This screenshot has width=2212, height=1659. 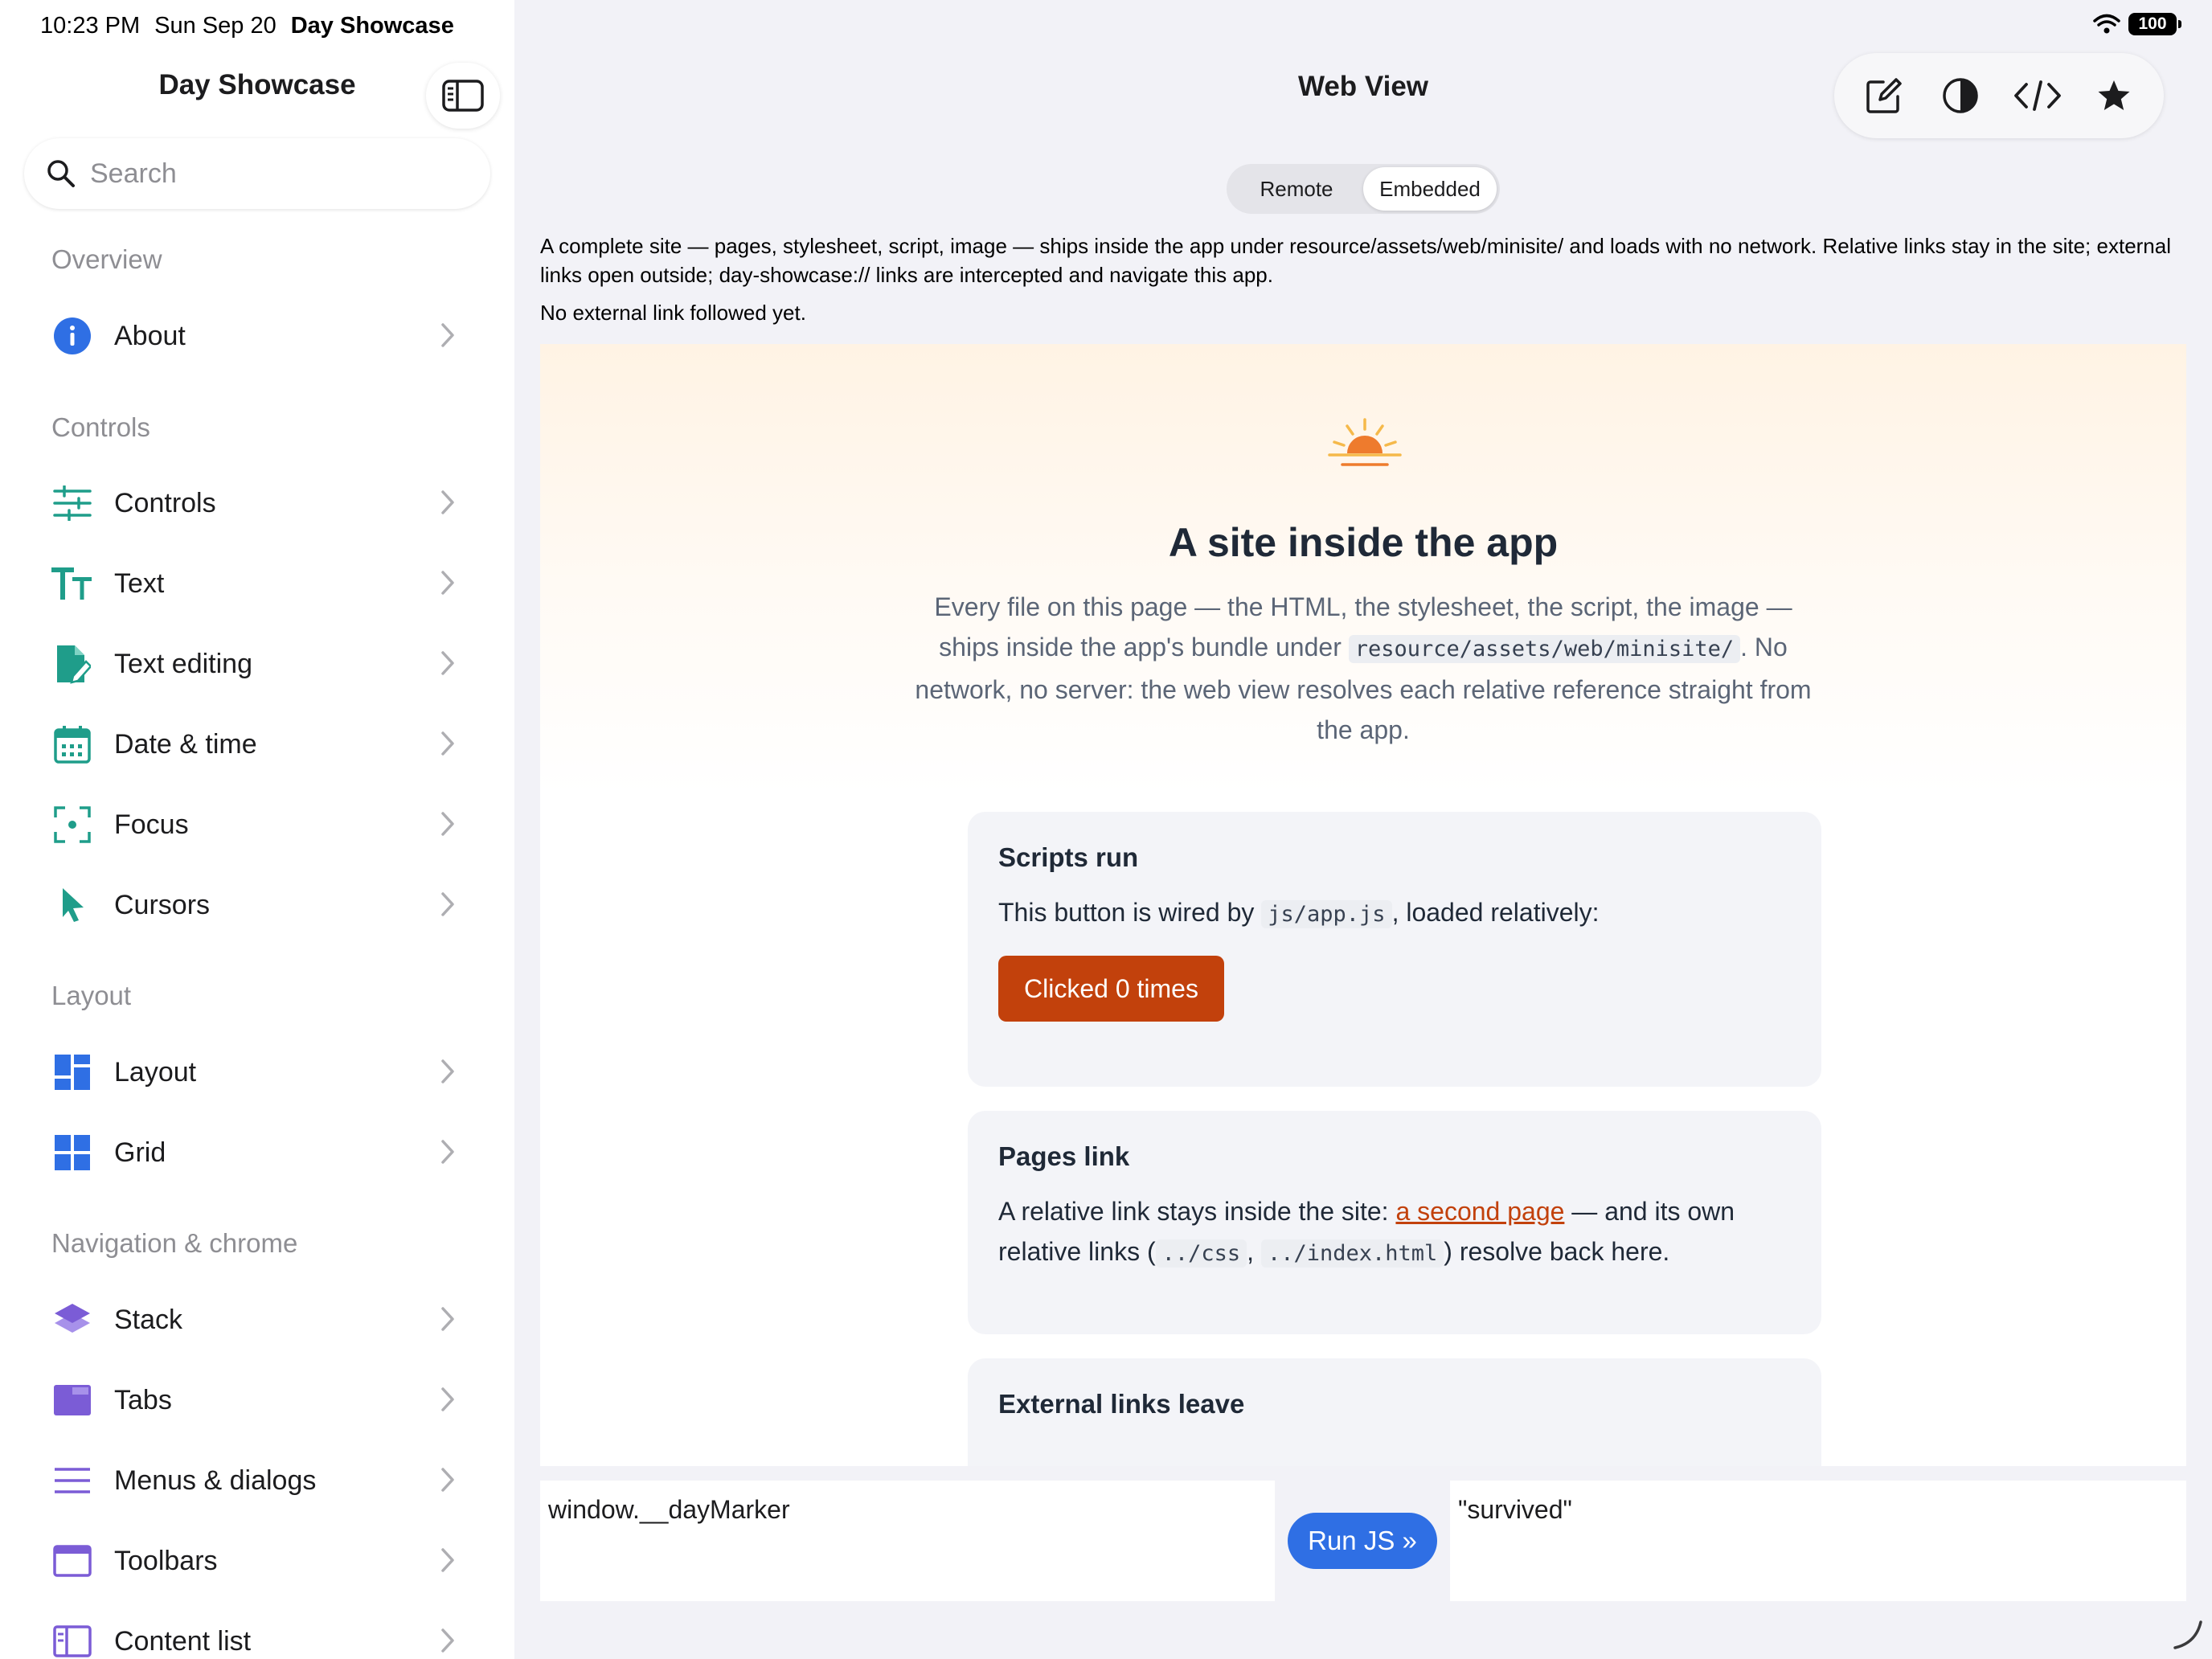 What do you see at coordinates (1064, 1156) in the screenshot?
I see `card-title: Pages link` at bounding box center [1064, 1156].